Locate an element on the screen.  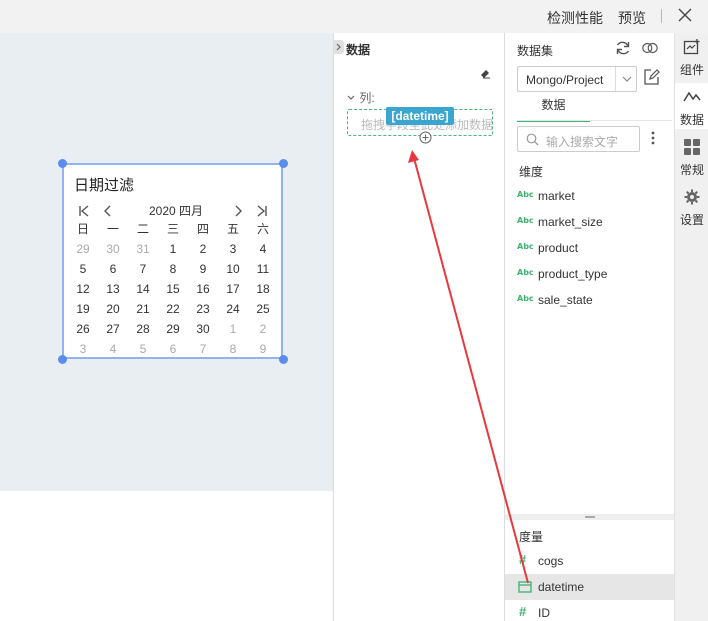
weekday: 日 is located at coordinates (82, 229).